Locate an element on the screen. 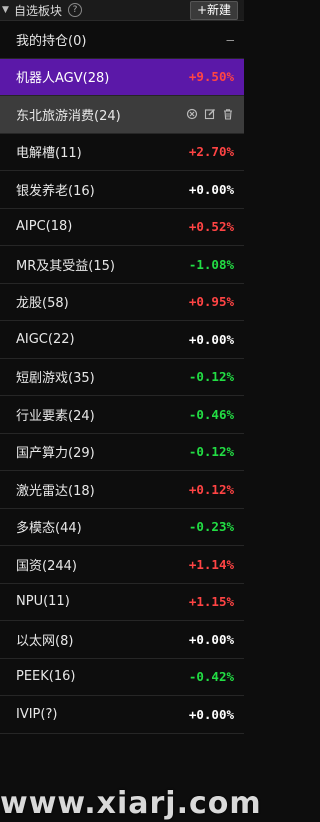 The height and width of the screenshot is (822, 320). sector-change: -0.46% is located at coordinates (211, 414).